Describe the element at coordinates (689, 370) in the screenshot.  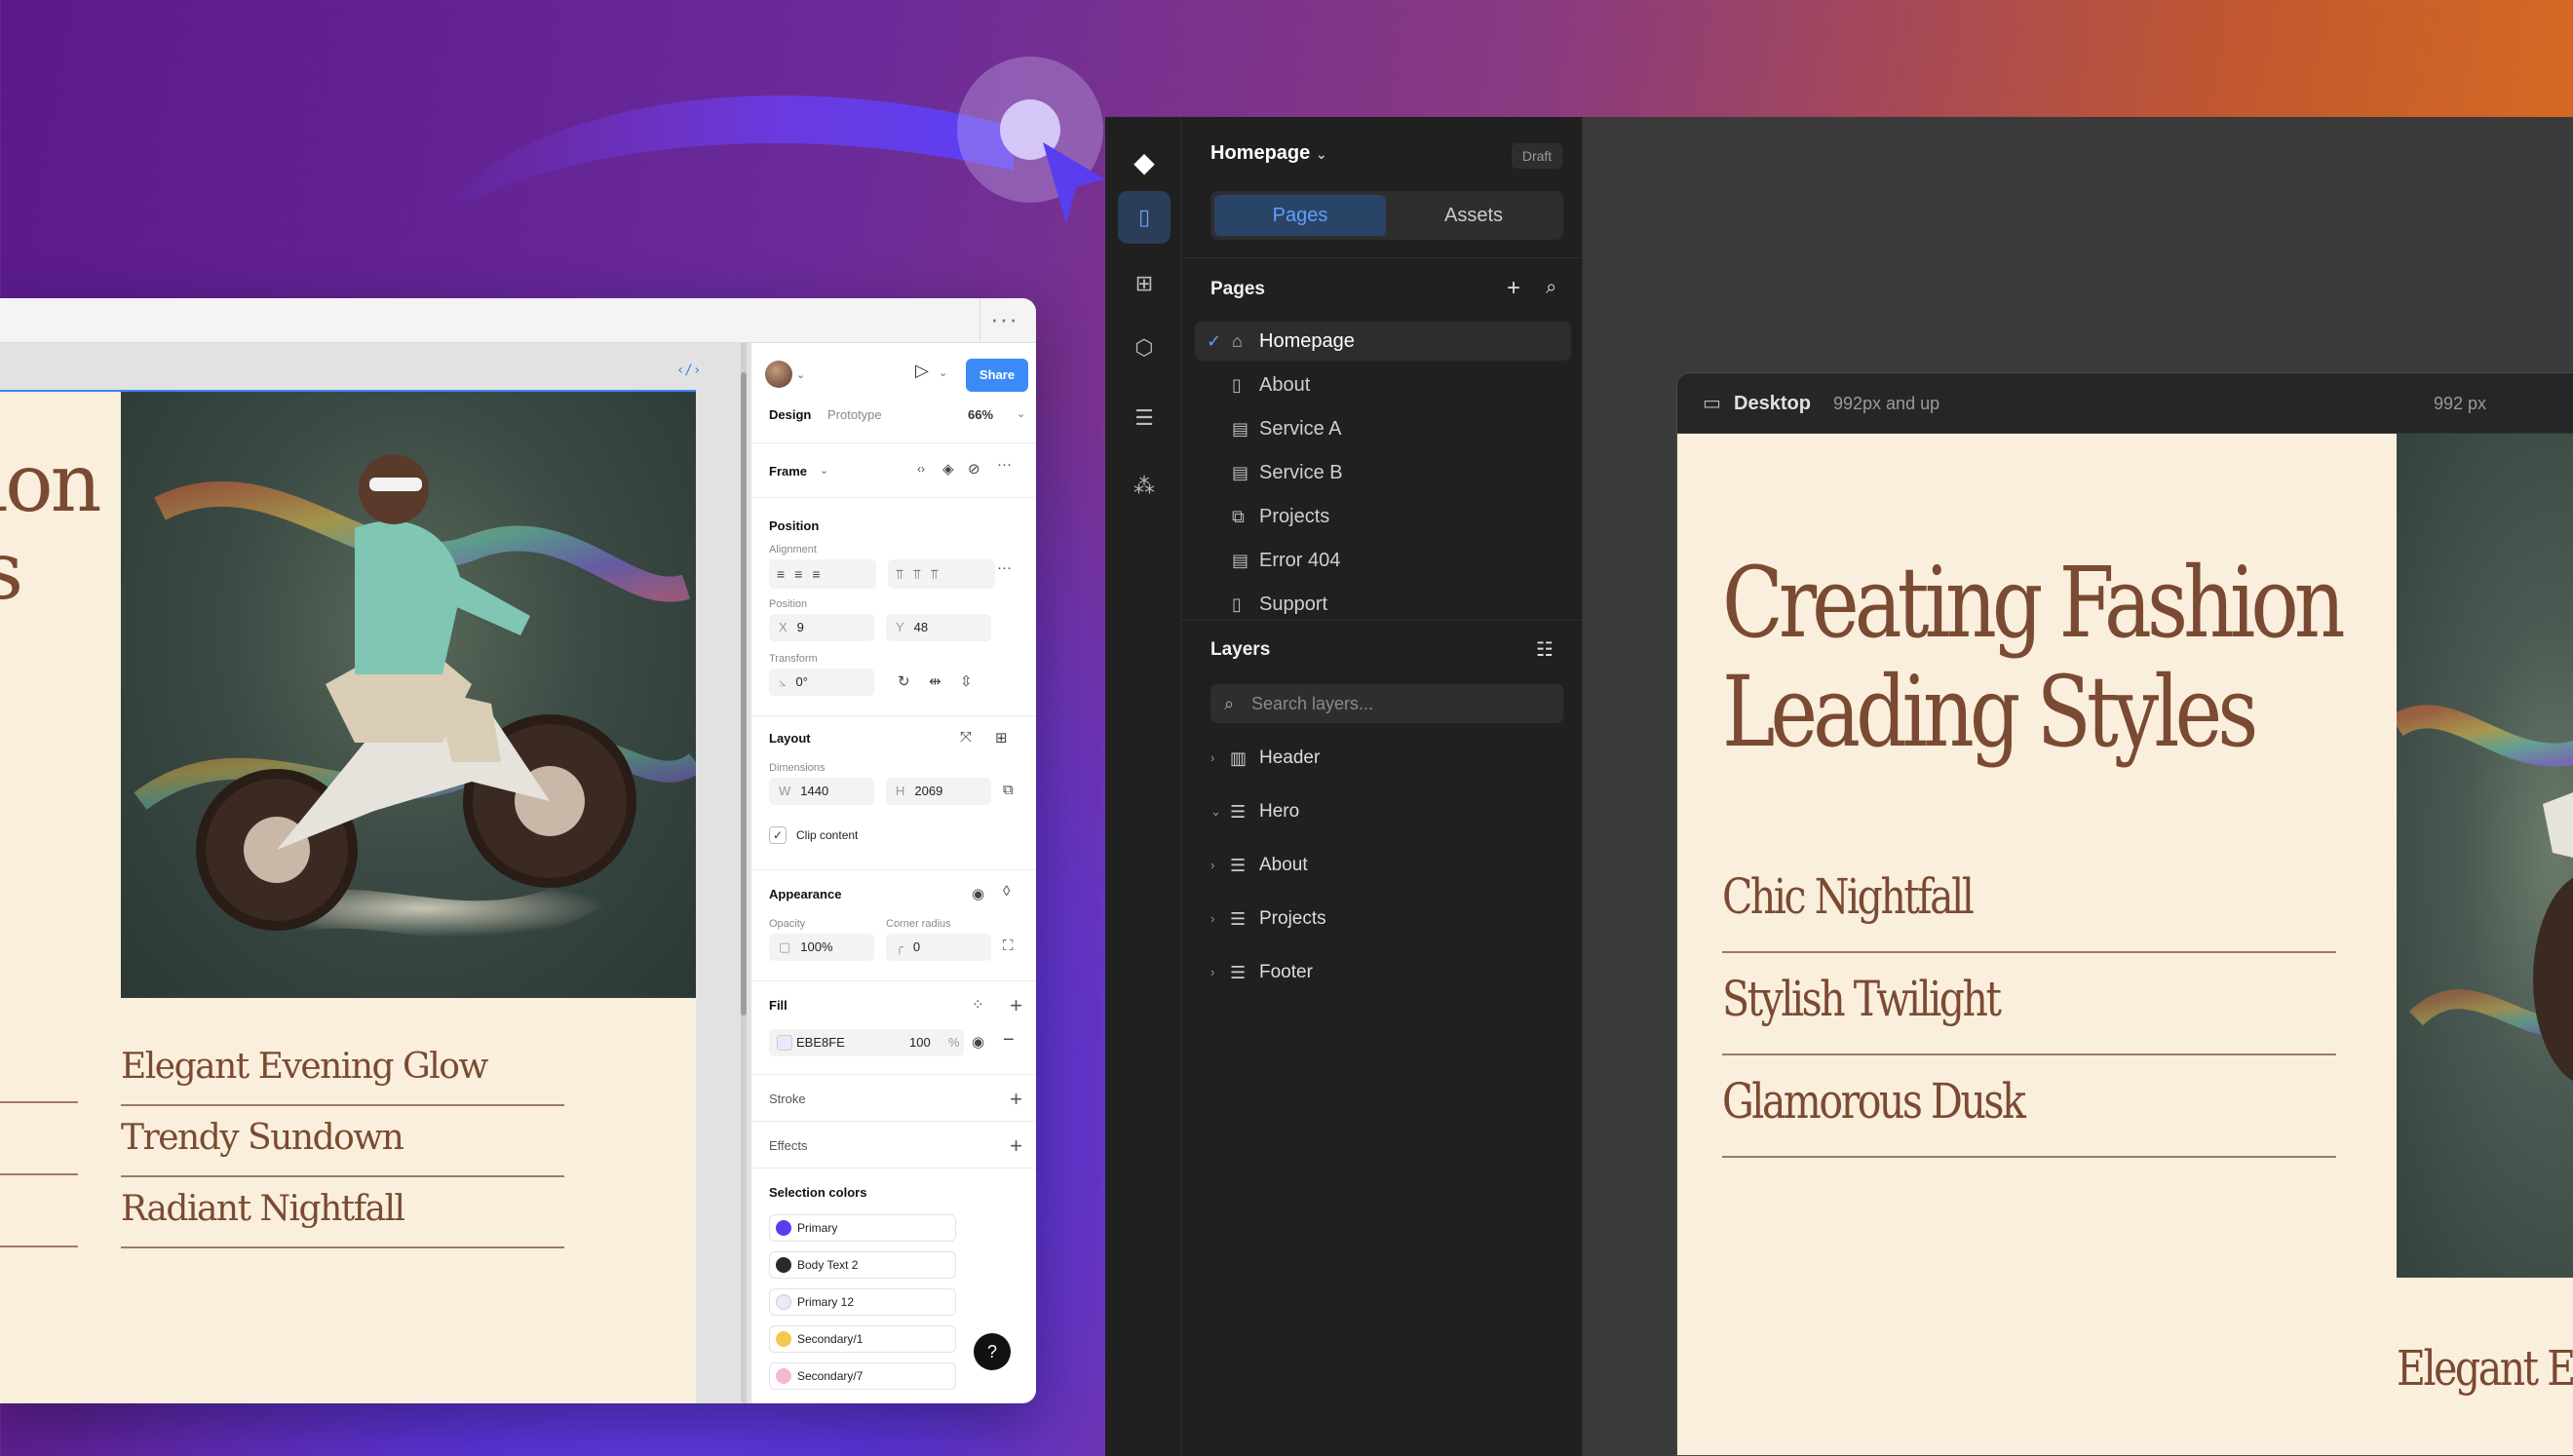
I see `code-icon: ‹/›` at that location.